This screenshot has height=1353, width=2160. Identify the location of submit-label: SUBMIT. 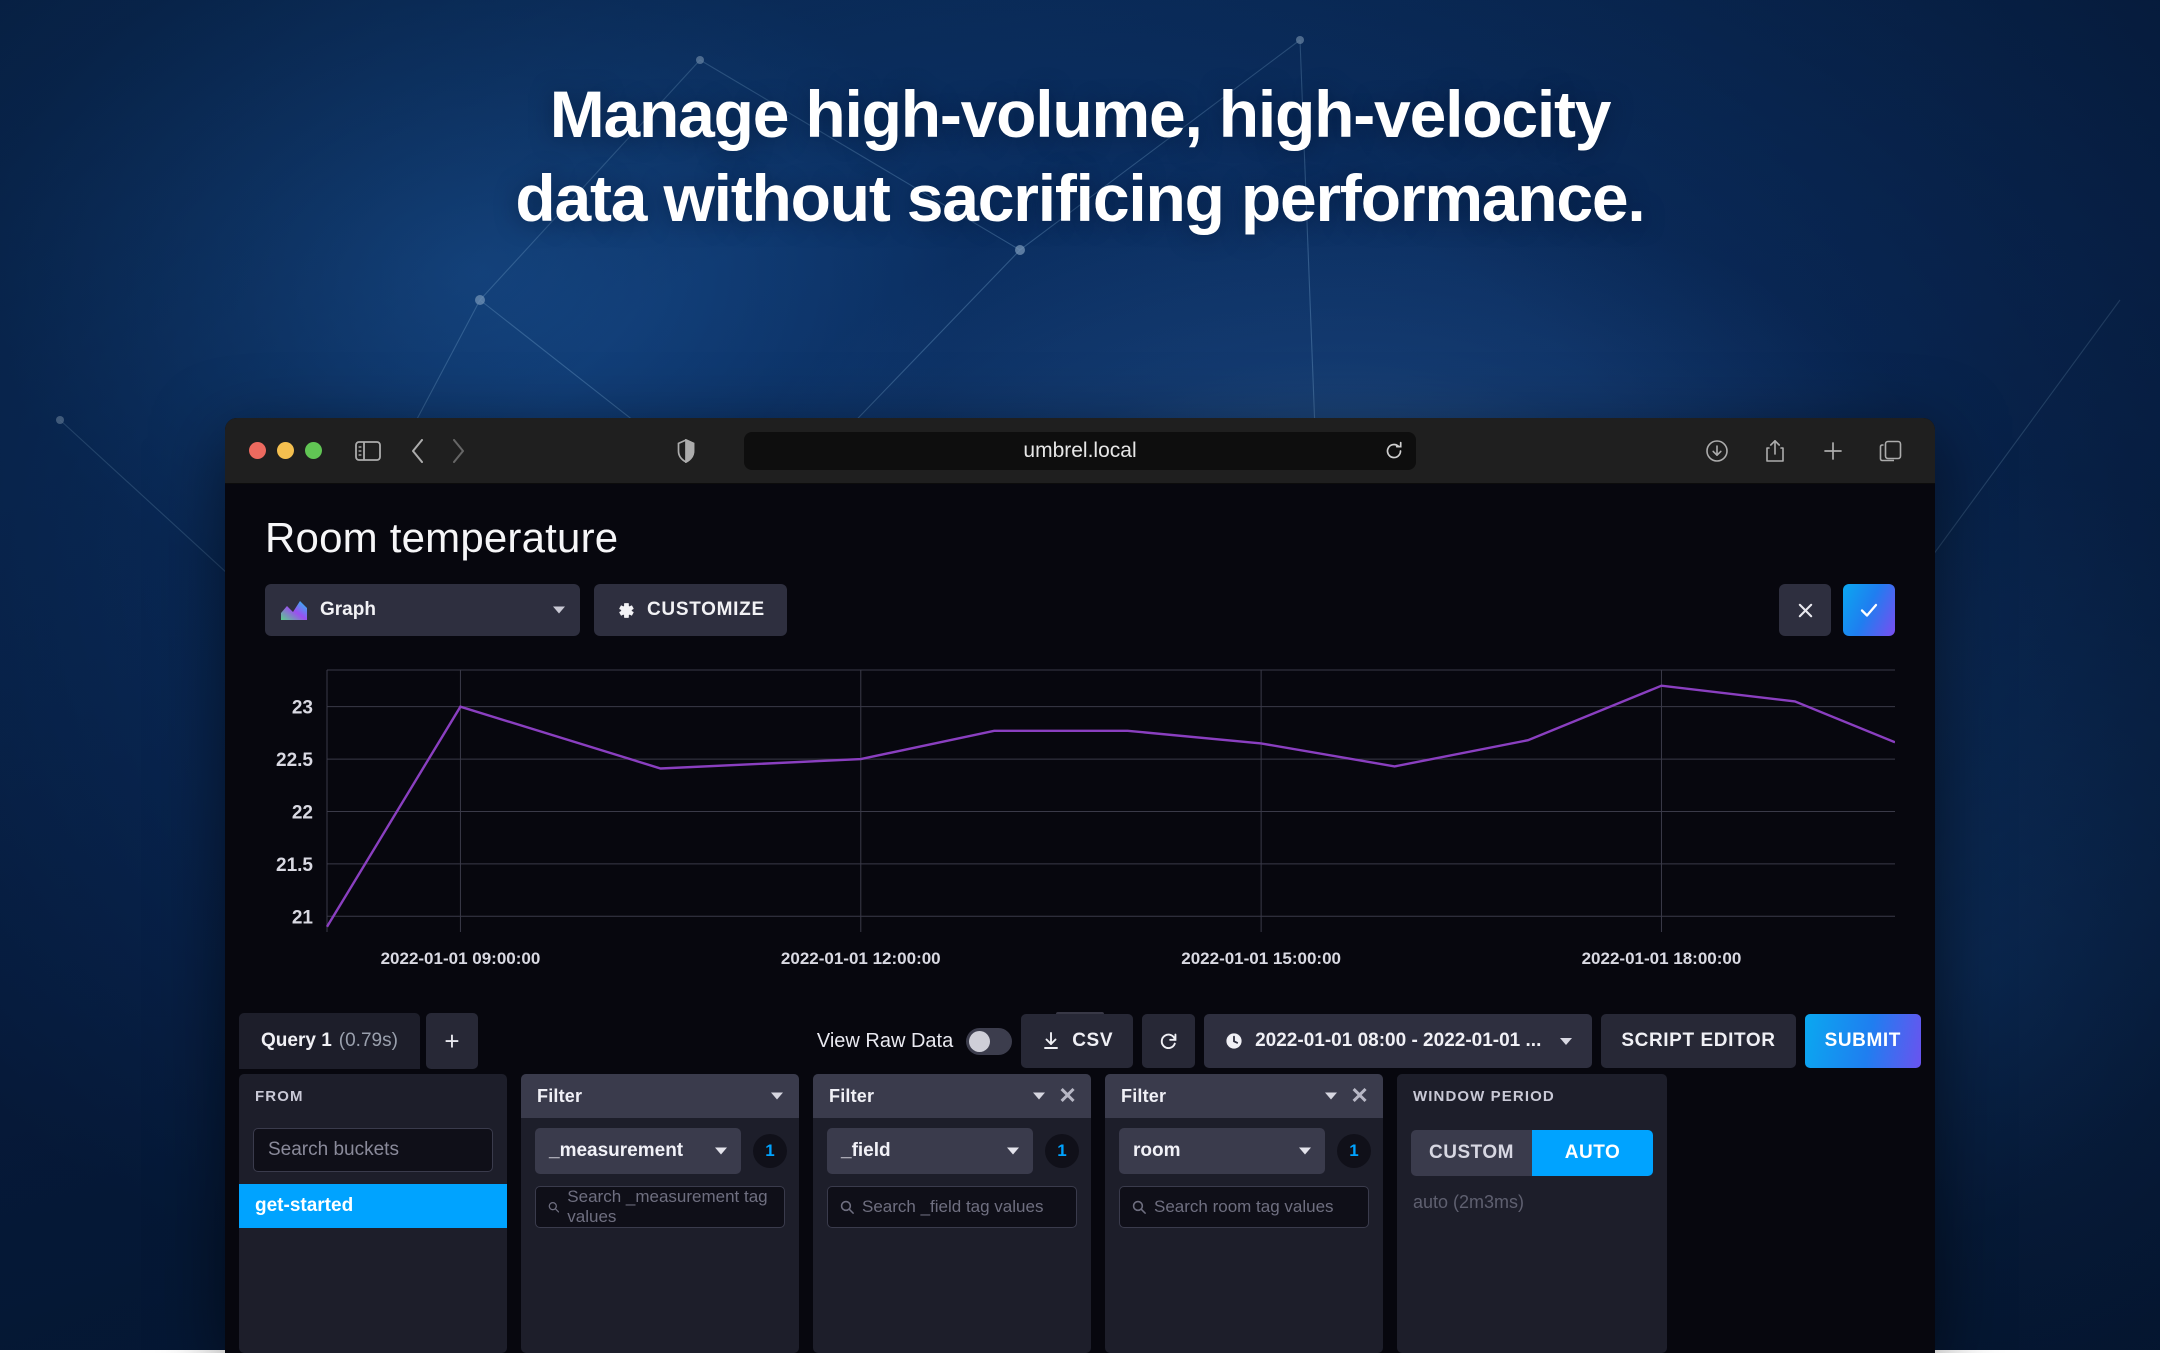
(1863, 1041).